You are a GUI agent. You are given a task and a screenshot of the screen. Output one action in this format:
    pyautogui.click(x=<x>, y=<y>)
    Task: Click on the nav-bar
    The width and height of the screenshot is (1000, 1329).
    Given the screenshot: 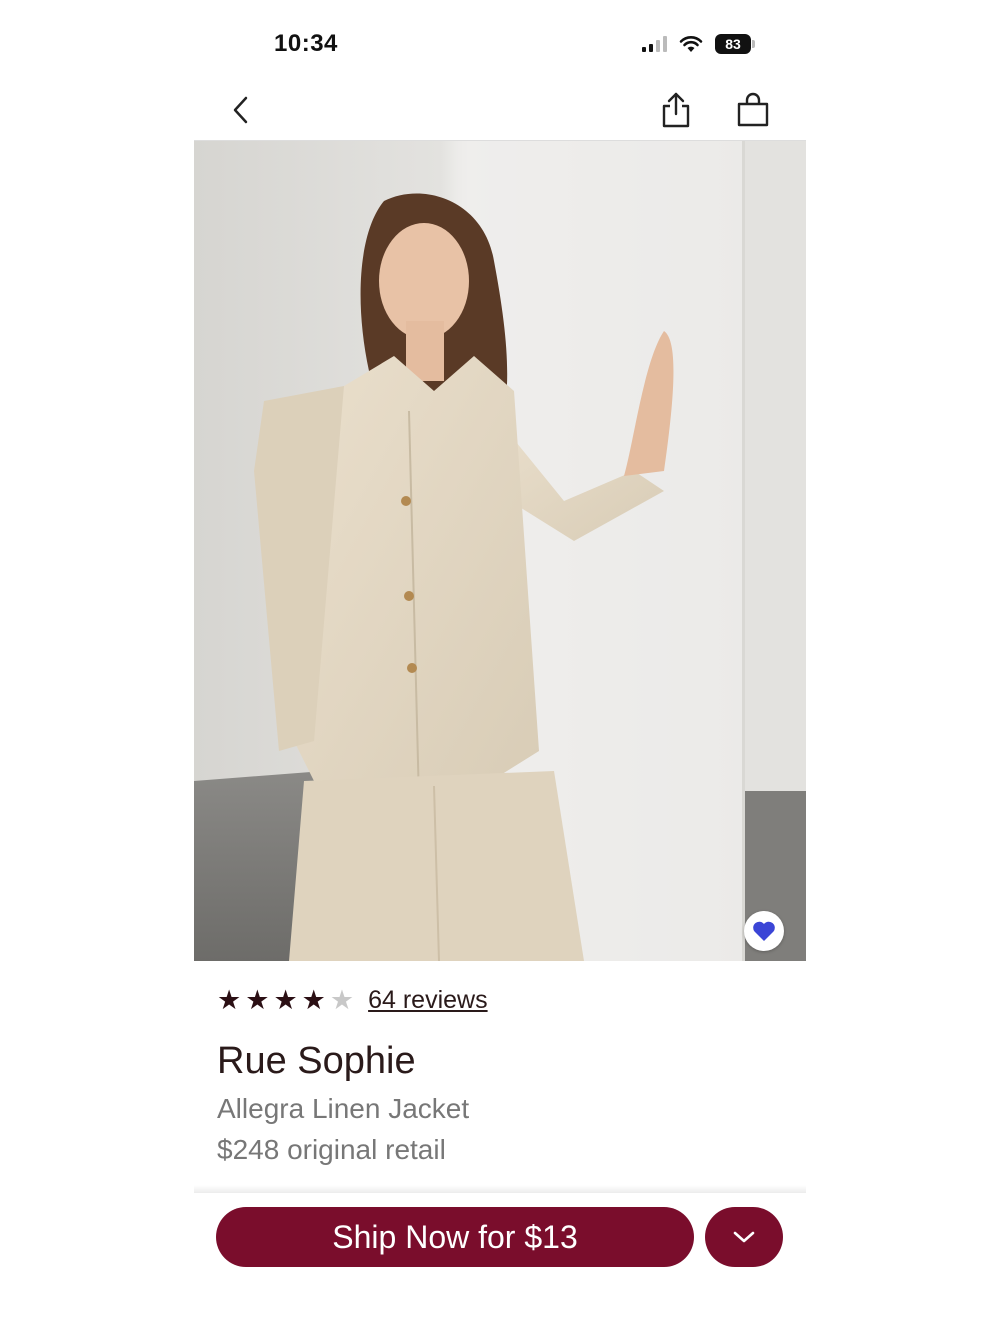 What is the action you would take?
    pyautogui.click(x=500, y=111)
    